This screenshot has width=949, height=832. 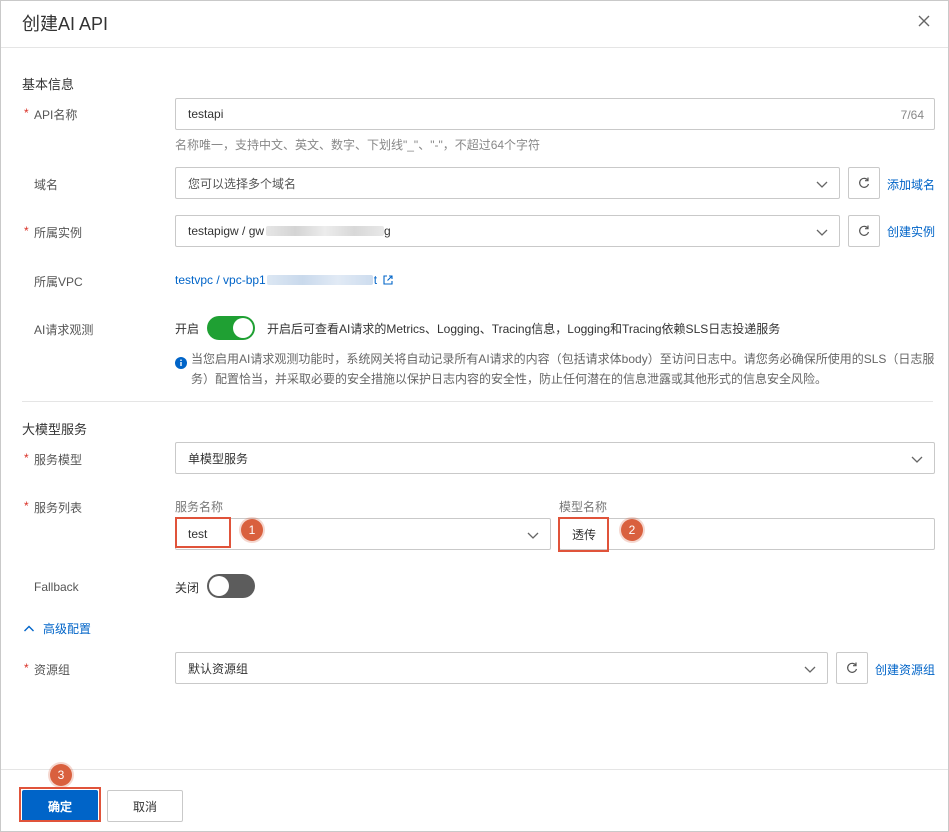 What do you see at coordinates (218, 458) in the screenshot?
I see `service-model-value: 单模型服务` at bounding box center [218, 458].